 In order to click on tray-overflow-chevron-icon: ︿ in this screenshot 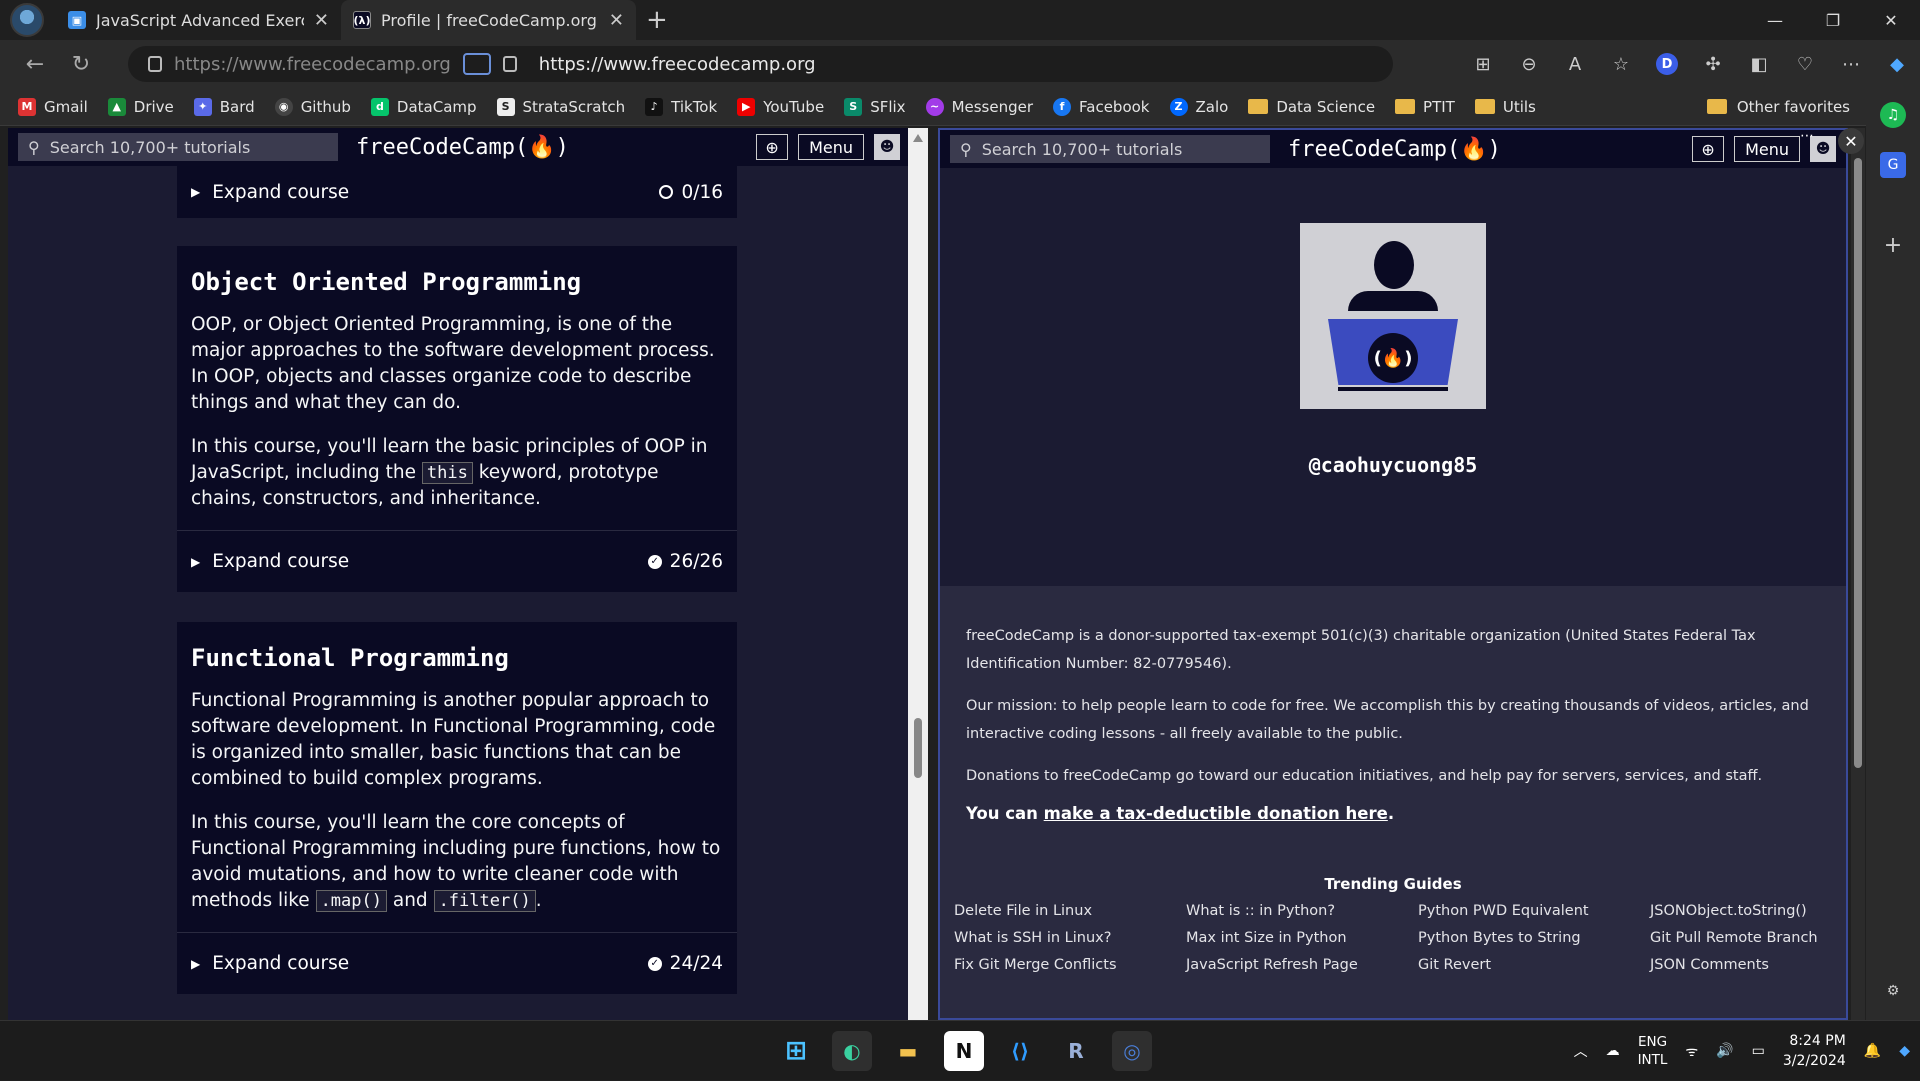, I will do `click(1581, 1051)`.